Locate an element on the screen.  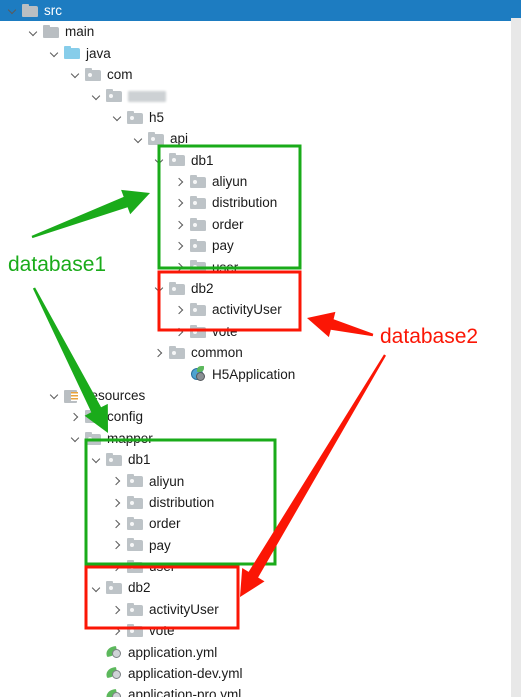
tree-row-label: resources is located at coordinates (116, 395).